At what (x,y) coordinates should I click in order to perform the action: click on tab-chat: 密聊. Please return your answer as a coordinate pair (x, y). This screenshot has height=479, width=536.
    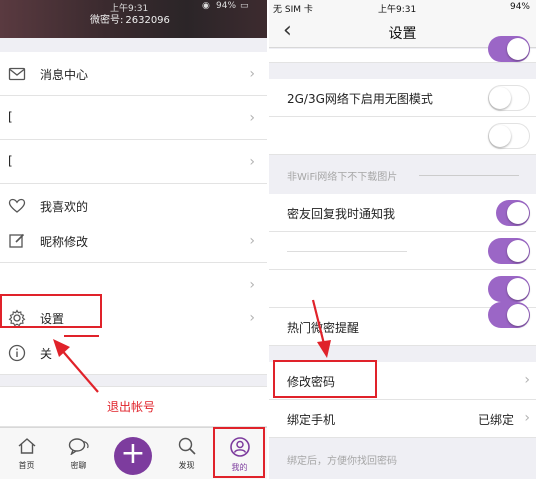
    Looking at the image, I should click on (78, 453).